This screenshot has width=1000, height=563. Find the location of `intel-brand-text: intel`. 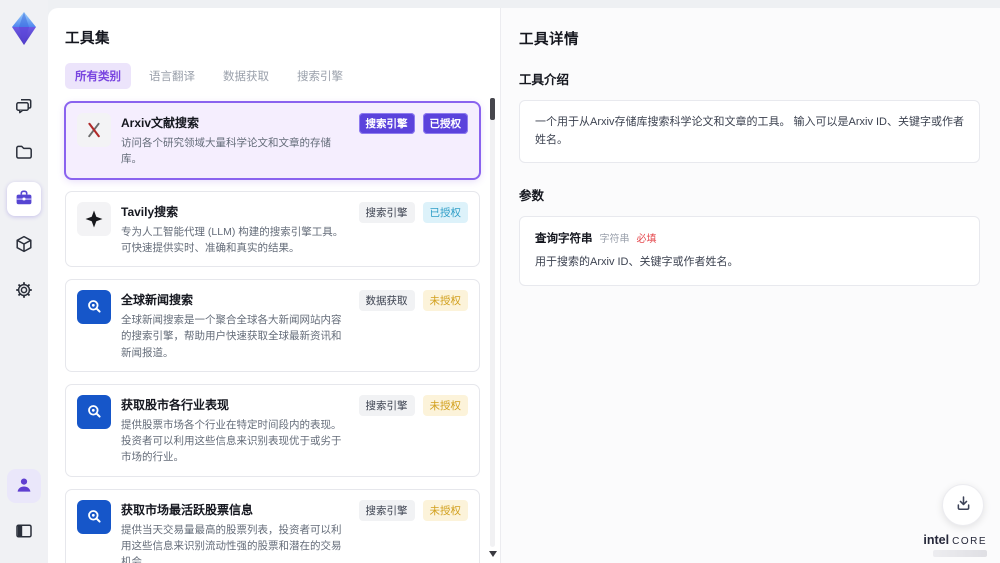

intel-brand-text: intel is located at coordinates (936, 540).